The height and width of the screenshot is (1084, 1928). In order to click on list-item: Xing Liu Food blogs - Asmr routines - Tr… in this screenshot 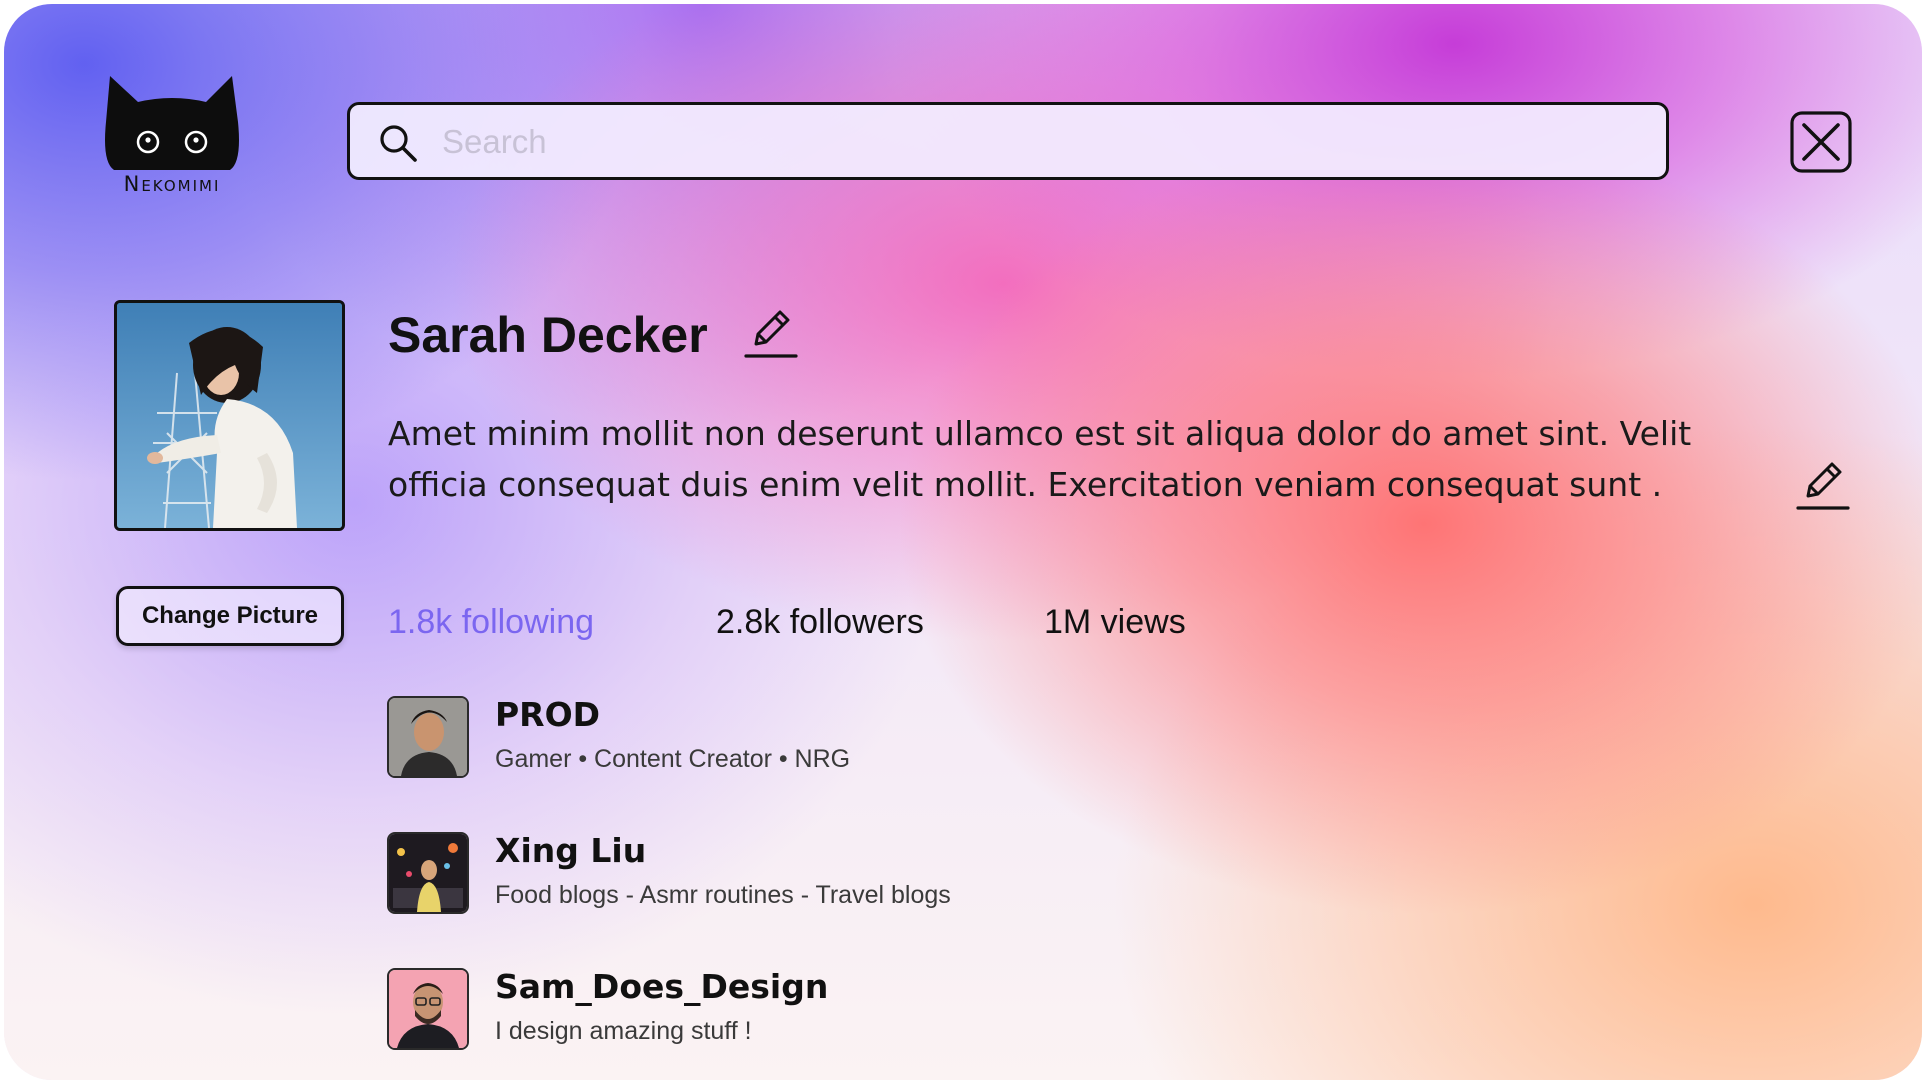, I will do `click(837, 873)`.